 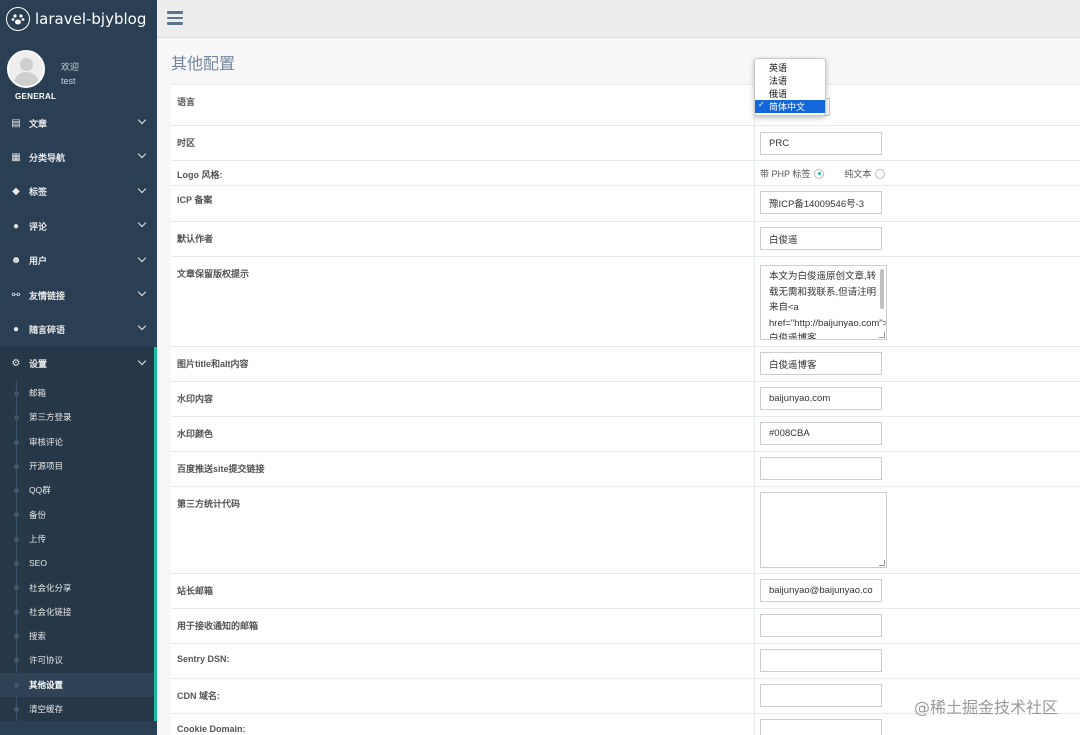 What do you see at coordinates (78, 192) in the screenshot?
I see `sidebar-item-tags: ◆ 标签` at bounding box center [78, 192].